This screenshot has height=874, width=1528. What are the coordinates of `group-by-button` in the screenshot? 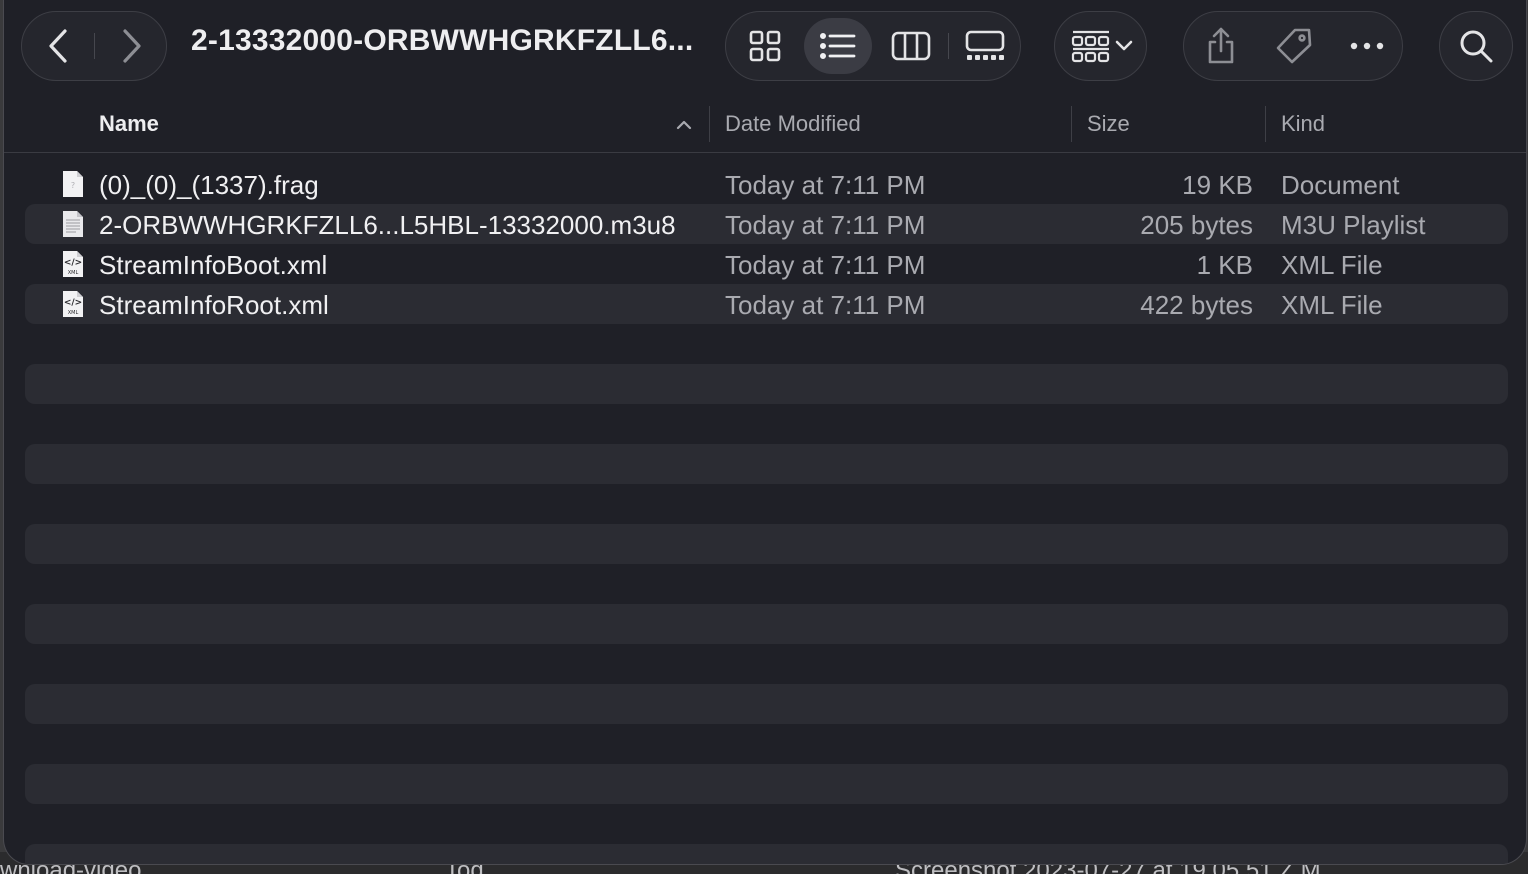 It's located at (1101, 46).